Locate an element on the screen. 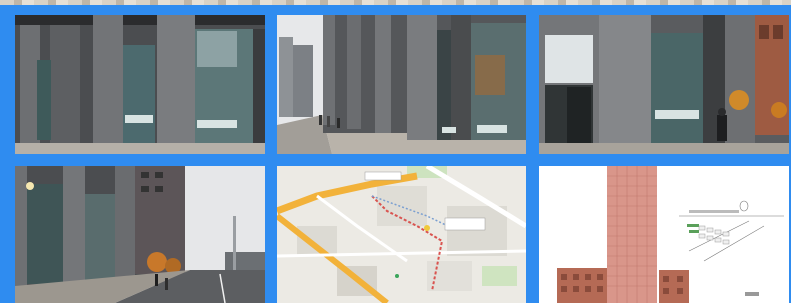 Image resolution: width=791 pixels, height=303 pixels. storefront-photo is located at coordinates (140, 84).